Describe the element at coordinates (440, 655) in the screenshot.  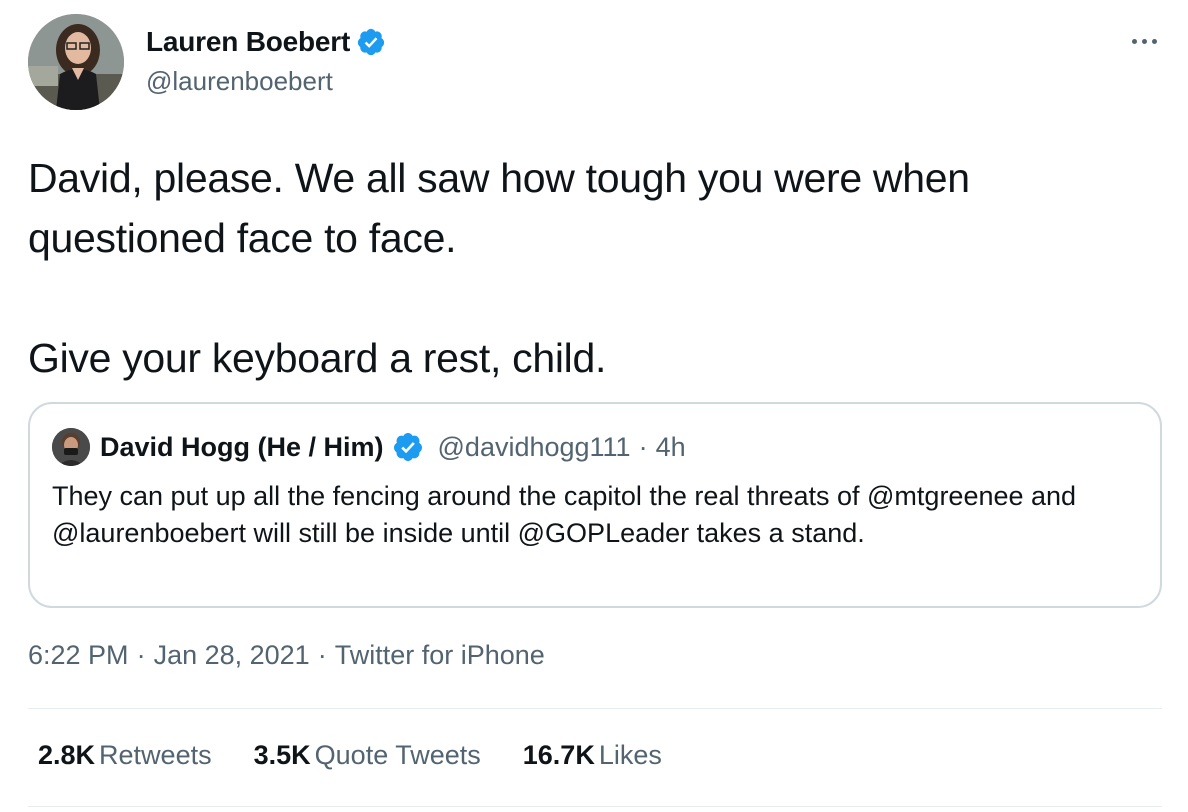
I see `tweet-source-link: Twitter for iPhone` at that location.